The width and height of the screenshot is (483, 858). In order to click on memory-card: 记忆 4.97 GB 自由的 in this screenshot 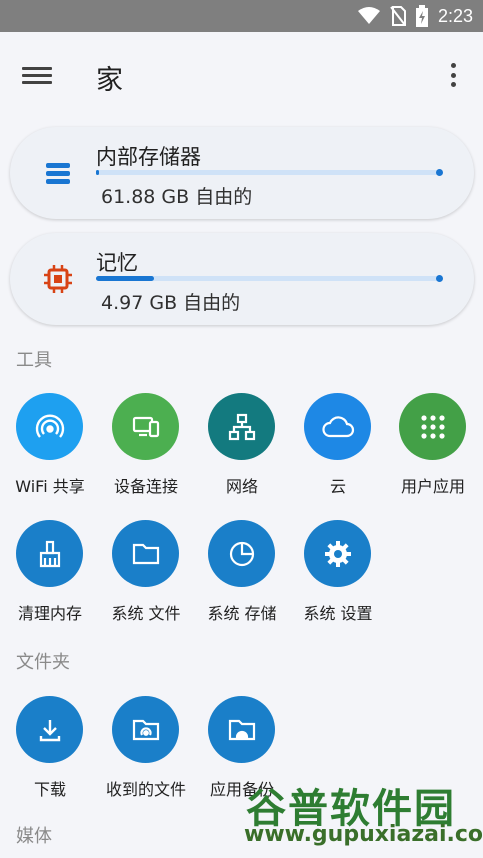, I will do `click(242, 279)`.